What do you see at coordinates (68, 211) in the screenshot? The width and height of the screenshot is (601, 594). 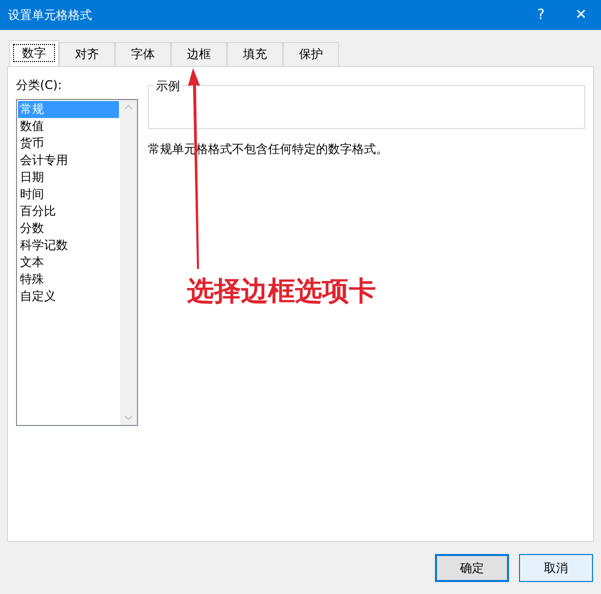 I see `list-item: 百分比` at bounding box center [68, 211].